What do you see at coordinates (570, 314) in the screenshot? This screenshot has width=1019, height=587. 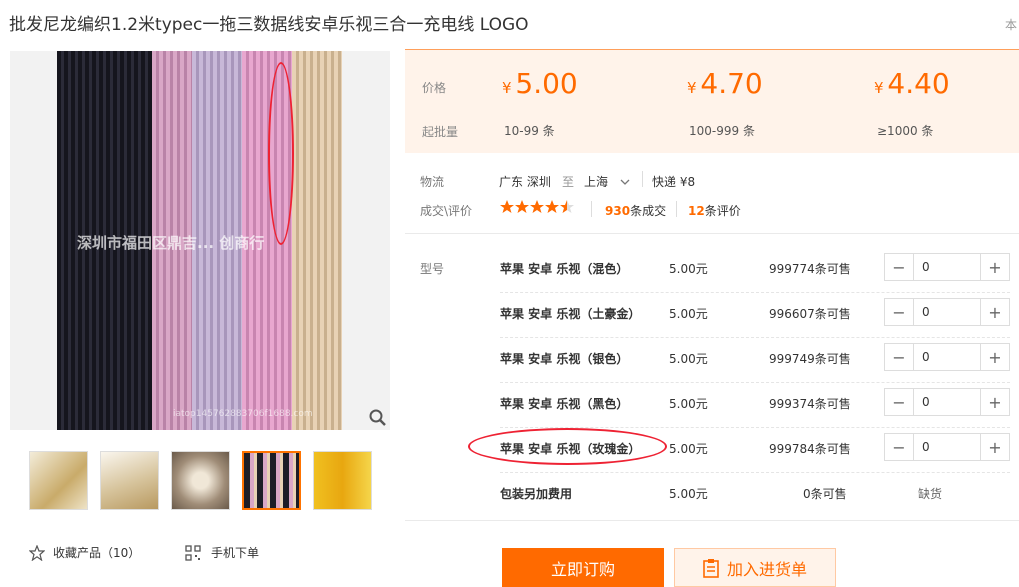 I see `sku-name: 苹果 安卓 乐视（土豪金）` at bounding box center [570, 314].